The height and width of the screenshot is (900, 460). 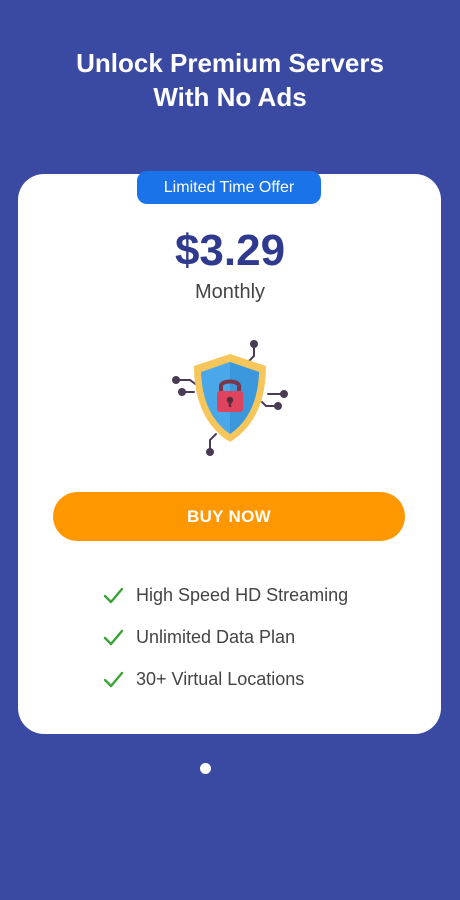 I want to click on feature-item: 30+ Virtual Locations, so click(x=262, y=679).